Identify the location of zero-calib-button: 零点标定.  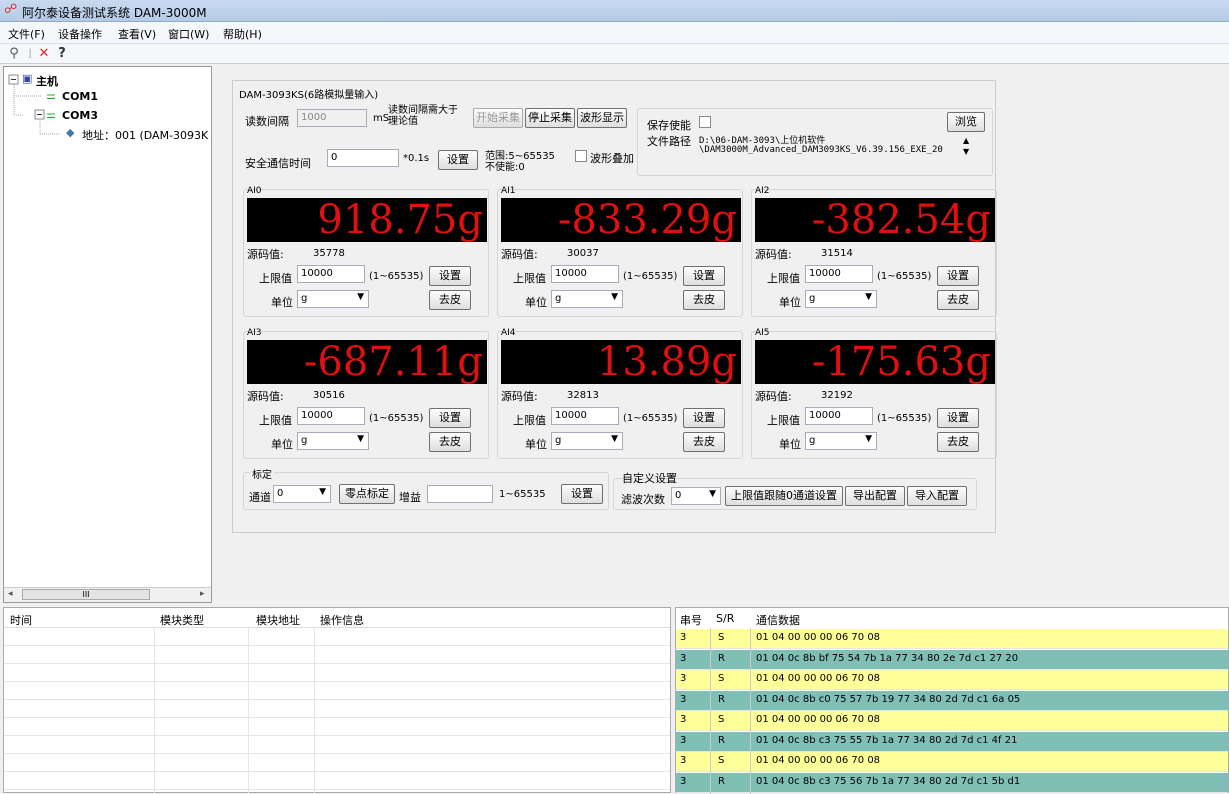
(367, 494).